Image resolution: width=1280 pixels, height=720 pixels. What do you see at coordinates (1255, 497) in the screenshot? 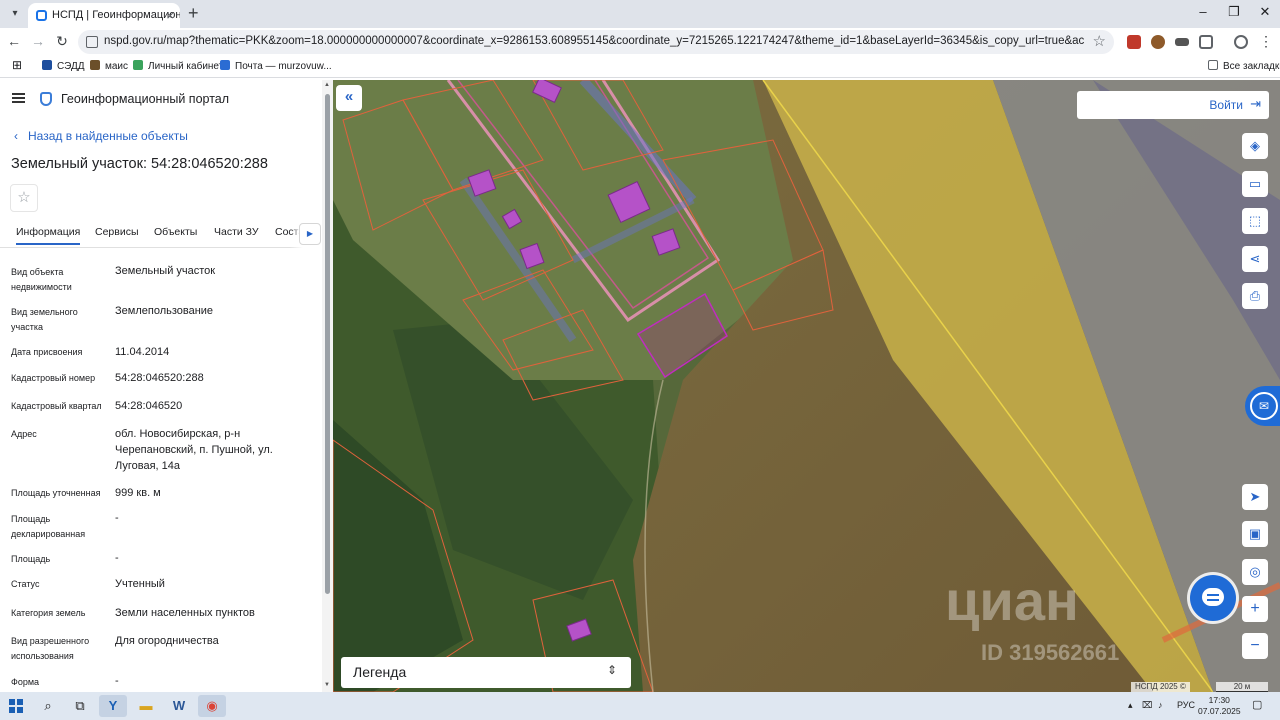
I see `navigation-arrow-icon: ➤` at bounding box center [1255, 497].